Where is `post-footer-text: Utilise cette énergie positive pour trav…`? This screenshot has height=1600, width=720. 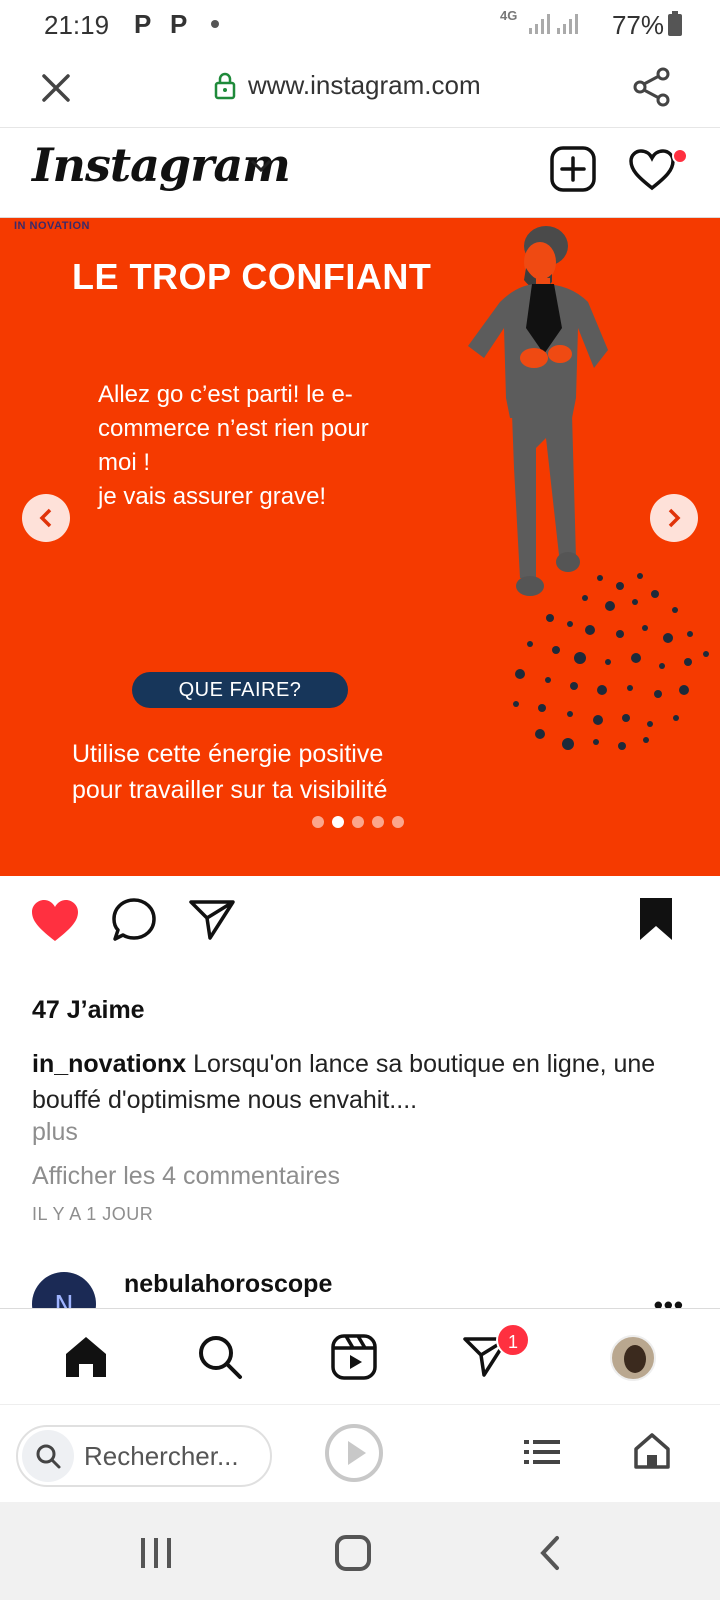 post-footer-text: Utilise cette énergie positive pour trav… is located at coordinates (230, 772).